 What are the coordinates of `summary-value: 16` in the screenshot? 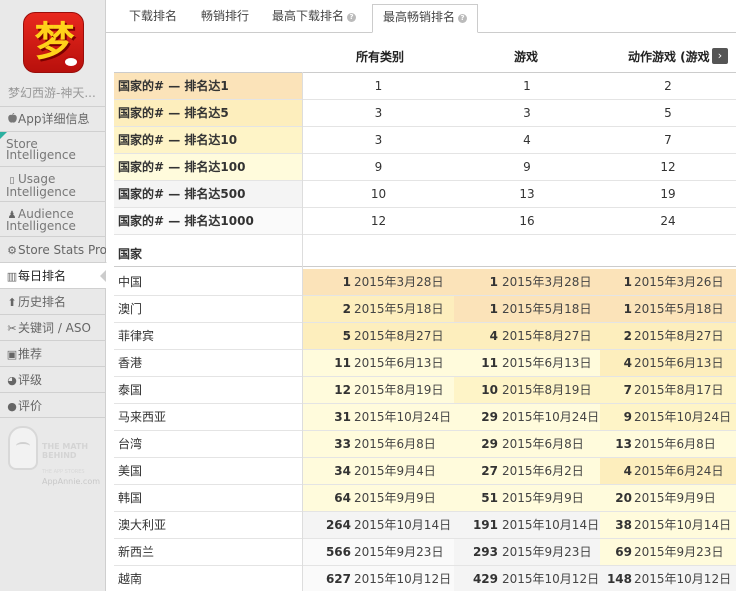 It's located at (527, 221).